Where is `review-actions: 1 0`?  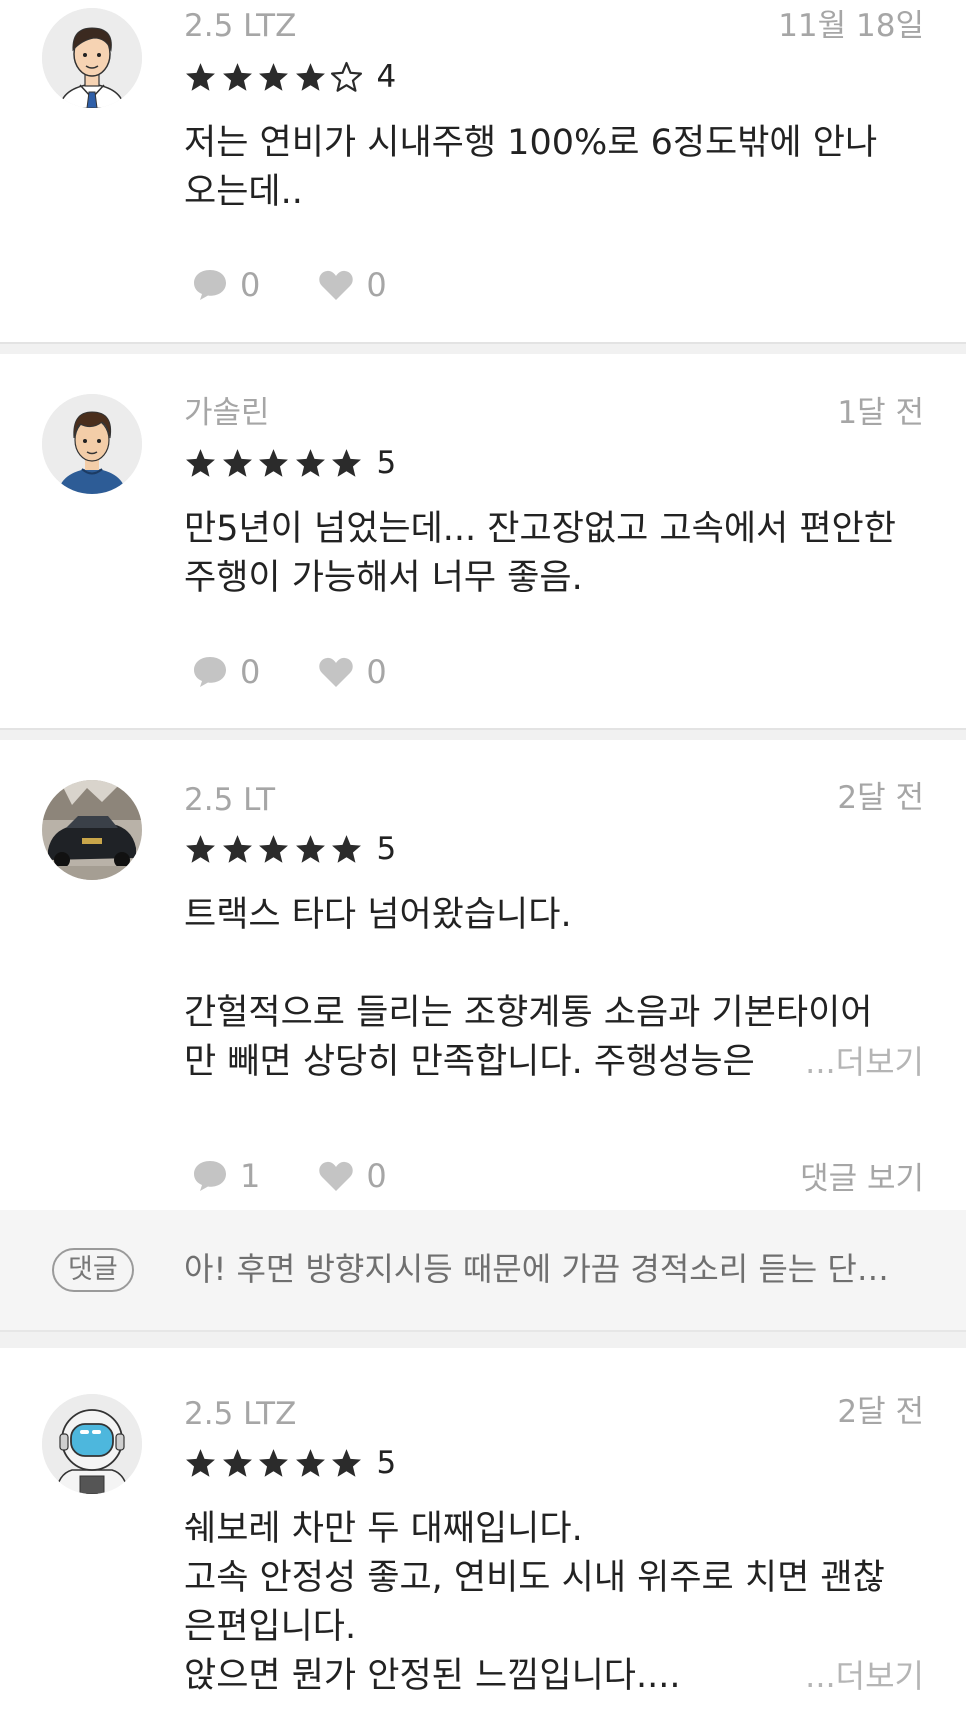 review-actions: 1 0 is located at coordinates (289, 1176).